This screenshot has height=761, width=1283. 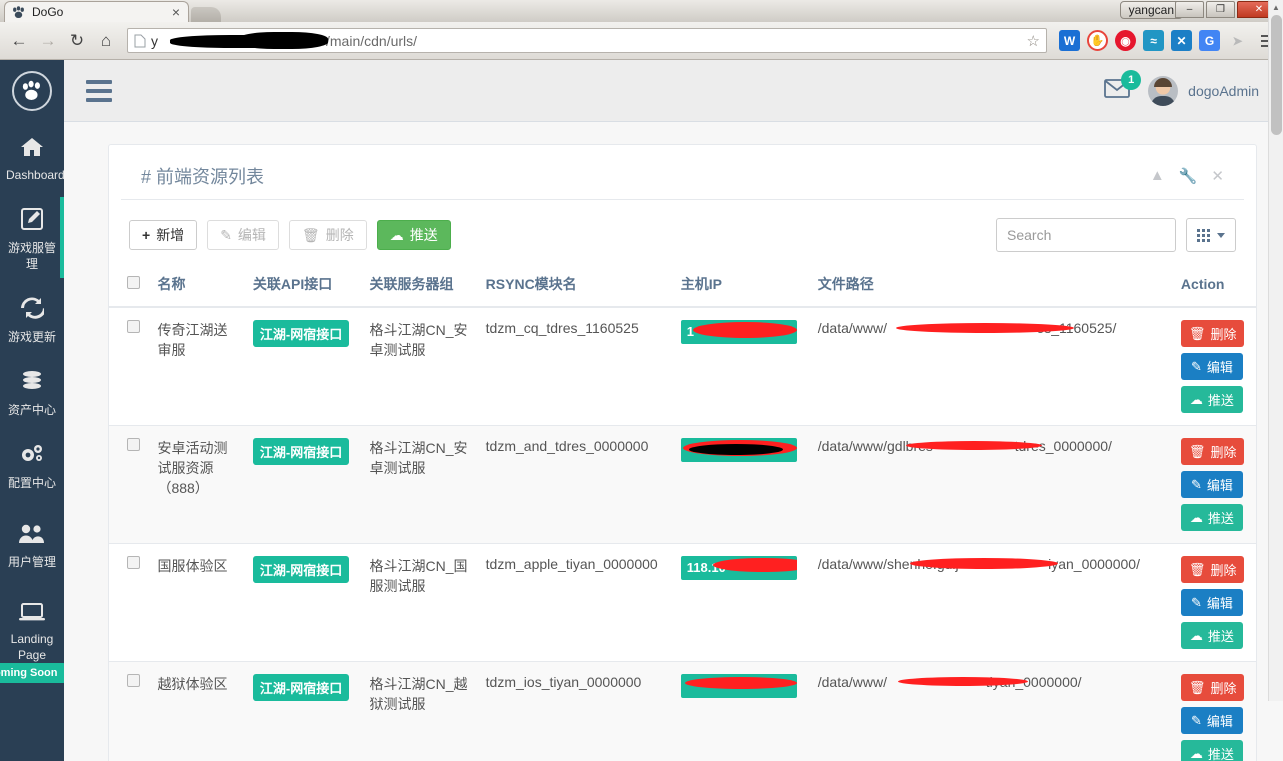 What do you see at coordinates (983, 563) in the screenshot?
I see `path-redaction-mark` at bounding box center [983, 563].